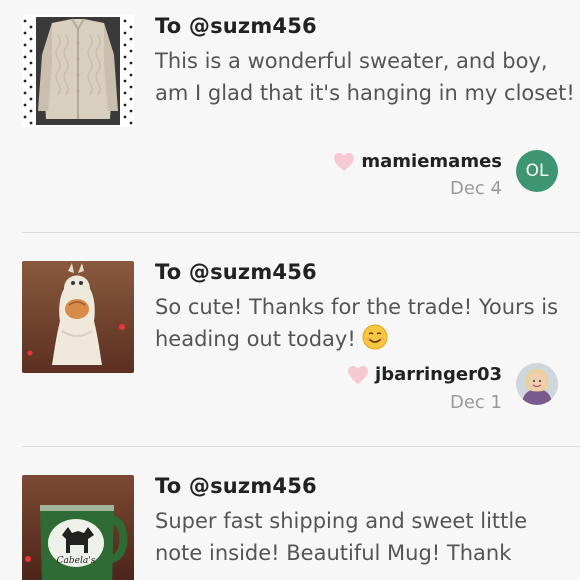  I want to click on sweater-photo-icon, so click(78, 71).